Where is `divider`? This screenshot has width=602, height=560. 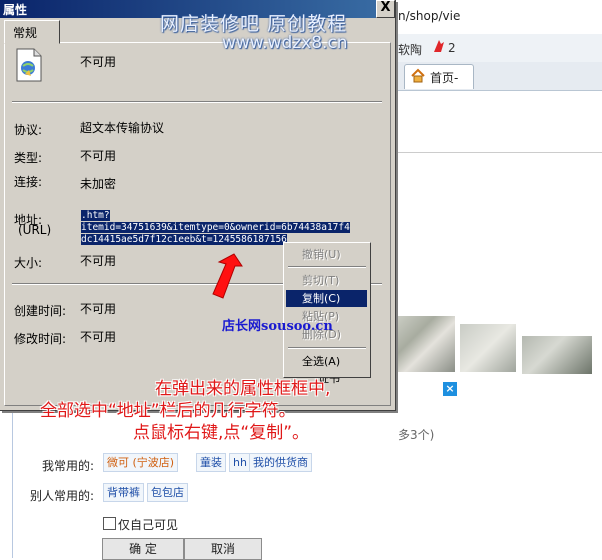
divider is located at coordinates (197, 102).